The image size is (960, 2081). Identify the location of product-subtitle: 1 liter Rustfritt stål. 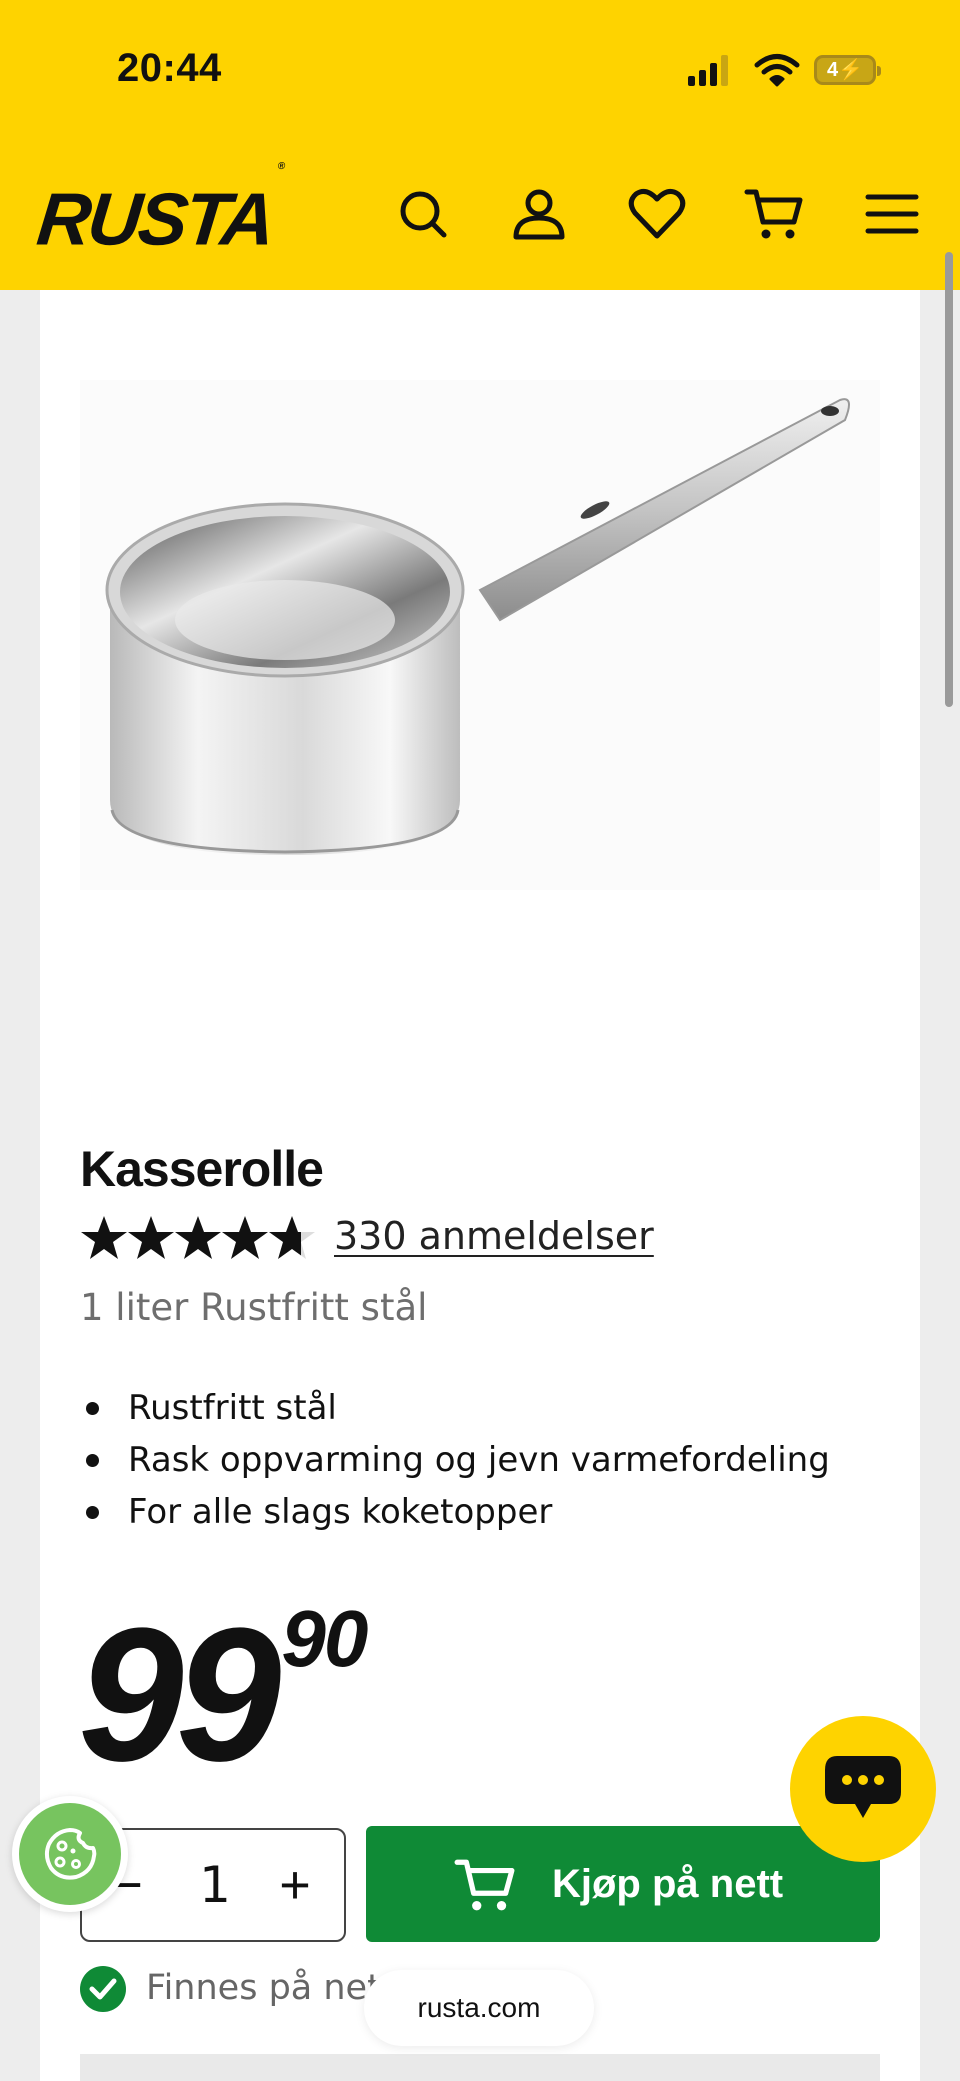
(254, 1307).